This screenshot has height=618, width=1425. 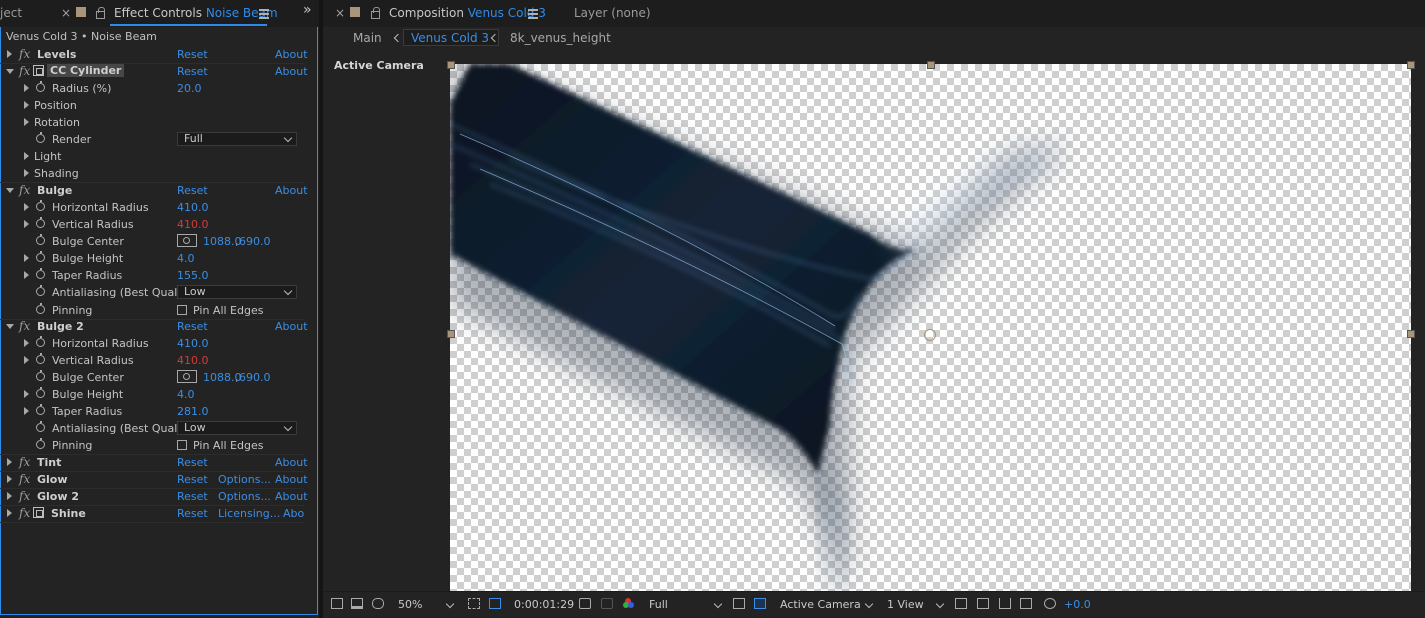 What do you see at coordinates (152, 514) in the screenshot?
I see `effect-row-shine: fx Shine Reset Licensing... Abo` at bounding box center [152, 514].